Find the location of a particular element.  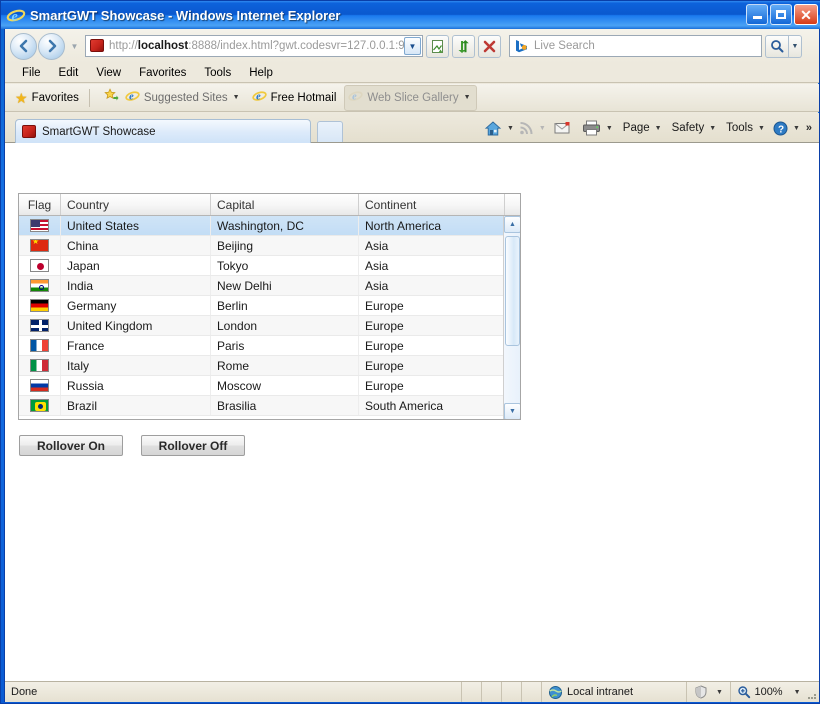

column-header-capital: Capital is located at coordinates (285, 204).